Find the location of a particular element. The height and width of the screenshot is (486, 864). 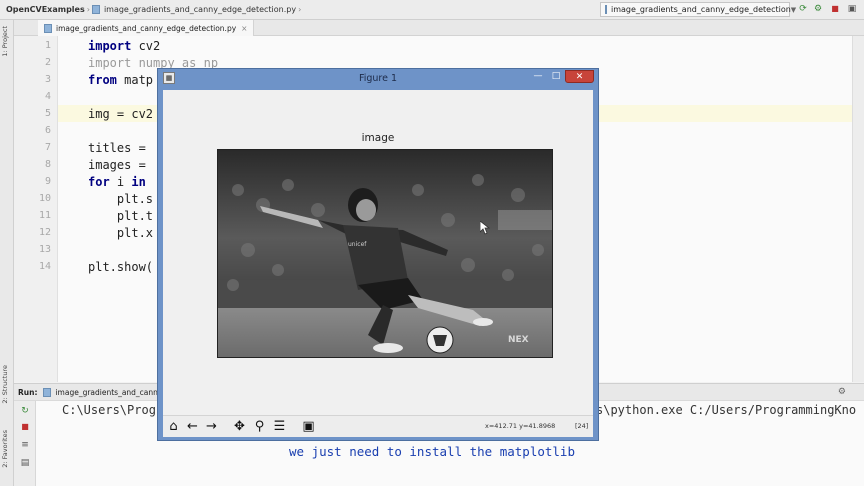

code-line: images = is located at coordinates (117, 165).